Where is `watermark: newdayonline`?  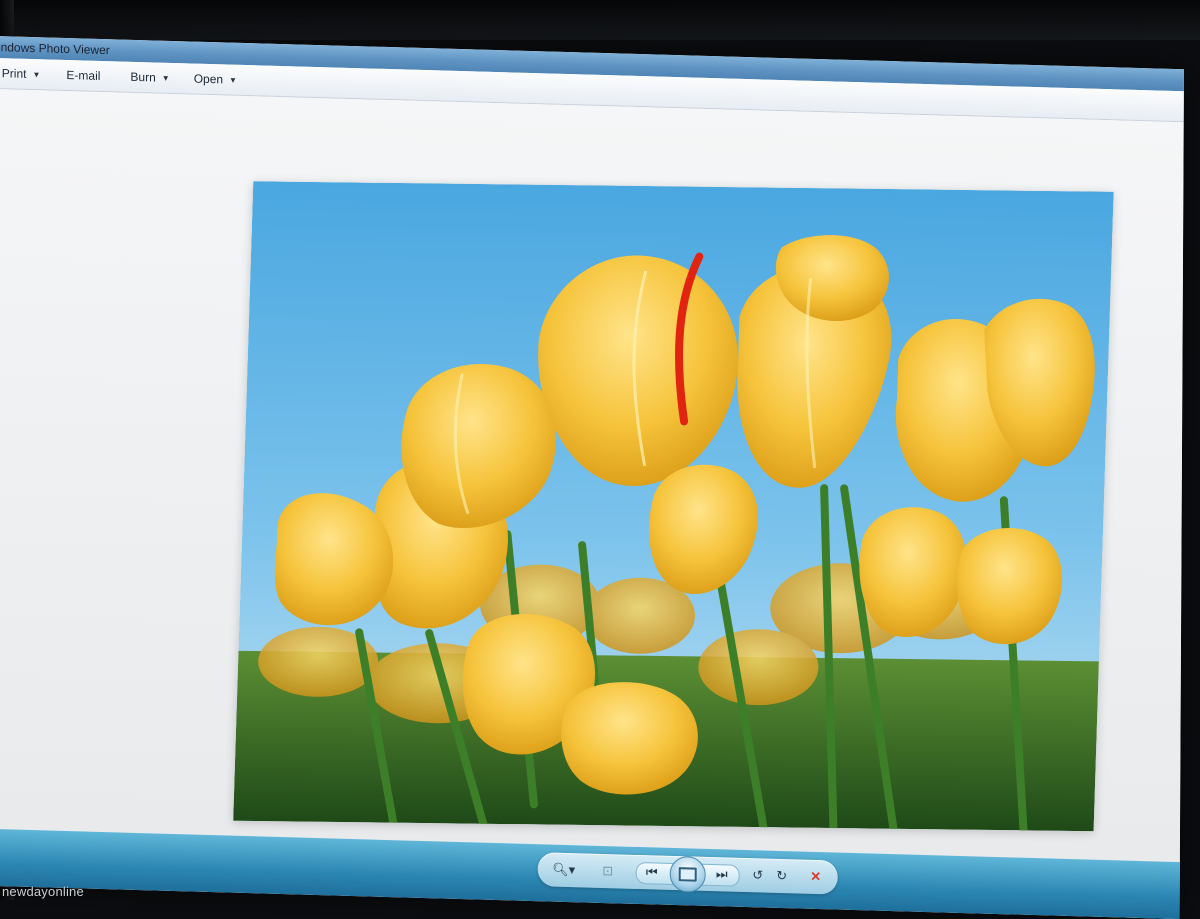
watermark: newdayonline is located at coordinates (43, 891).